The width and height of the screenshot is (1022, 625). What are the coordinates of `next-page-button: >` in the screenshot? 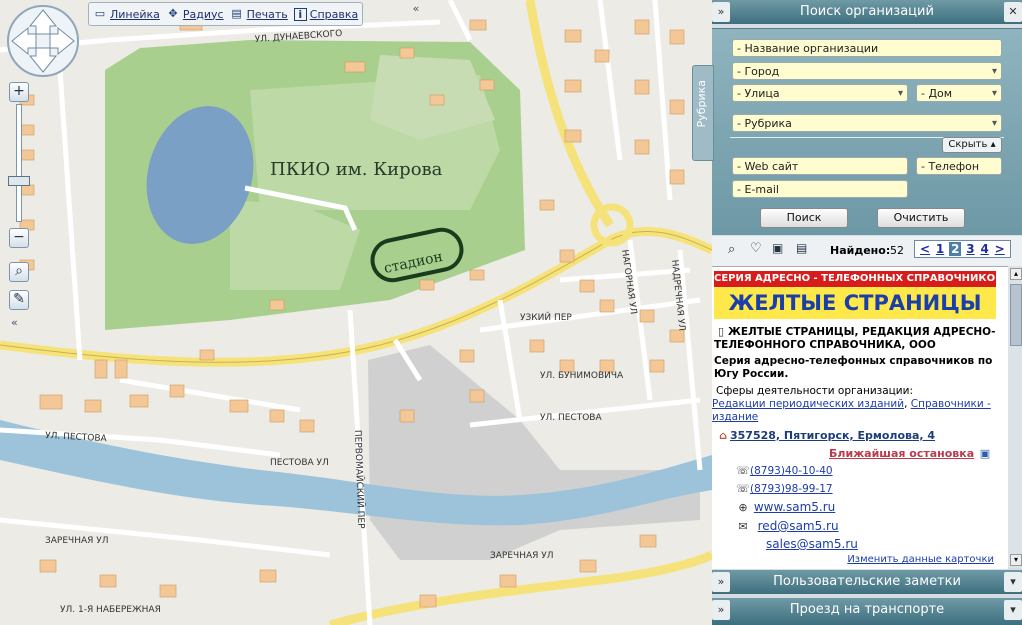 It's located at (1000, 249).